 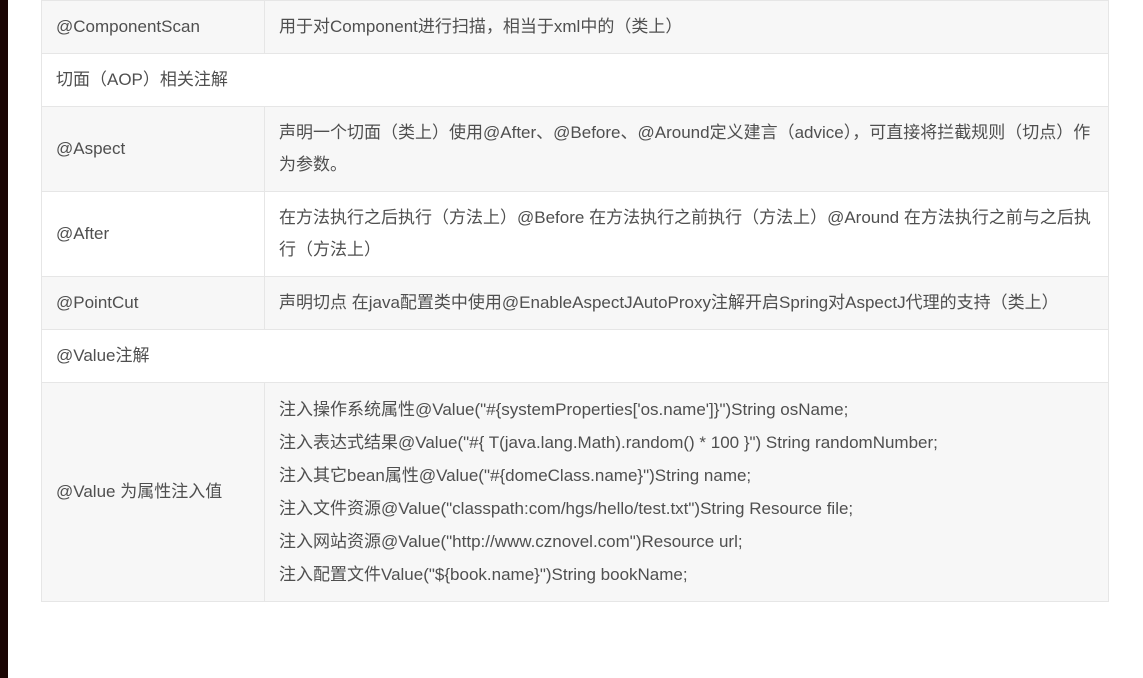 I want to click on table-section-row: 切面（AOP）相关注解, so click(x=575, y=80).